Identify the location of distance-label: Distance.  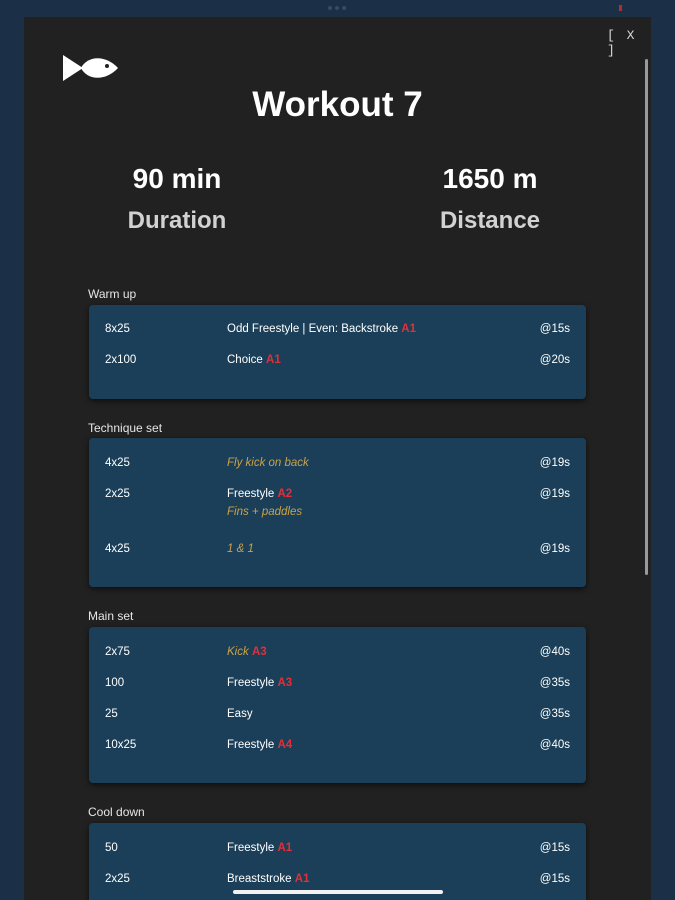
(490, 220).